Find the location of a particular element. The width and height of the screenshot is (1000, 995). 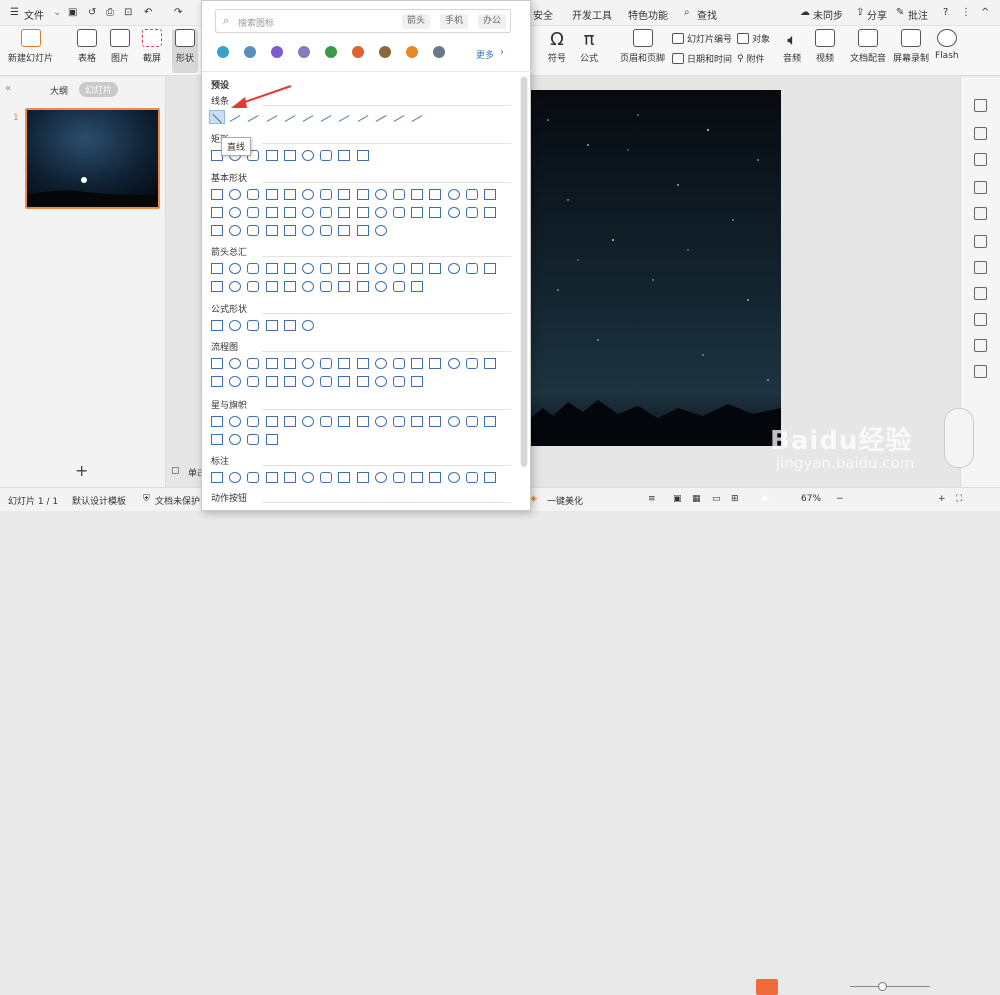

symbol-button: Ω 符号 is located at coordinates (557, 46).